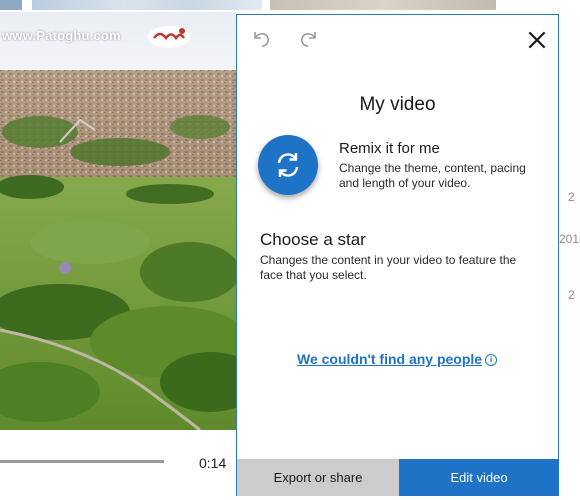 This screenshot has width=580, height=500. What do you see at coordinates (491, 360) in the screenshot?
I see `info-icon: i` at bounding box center [491, 360].